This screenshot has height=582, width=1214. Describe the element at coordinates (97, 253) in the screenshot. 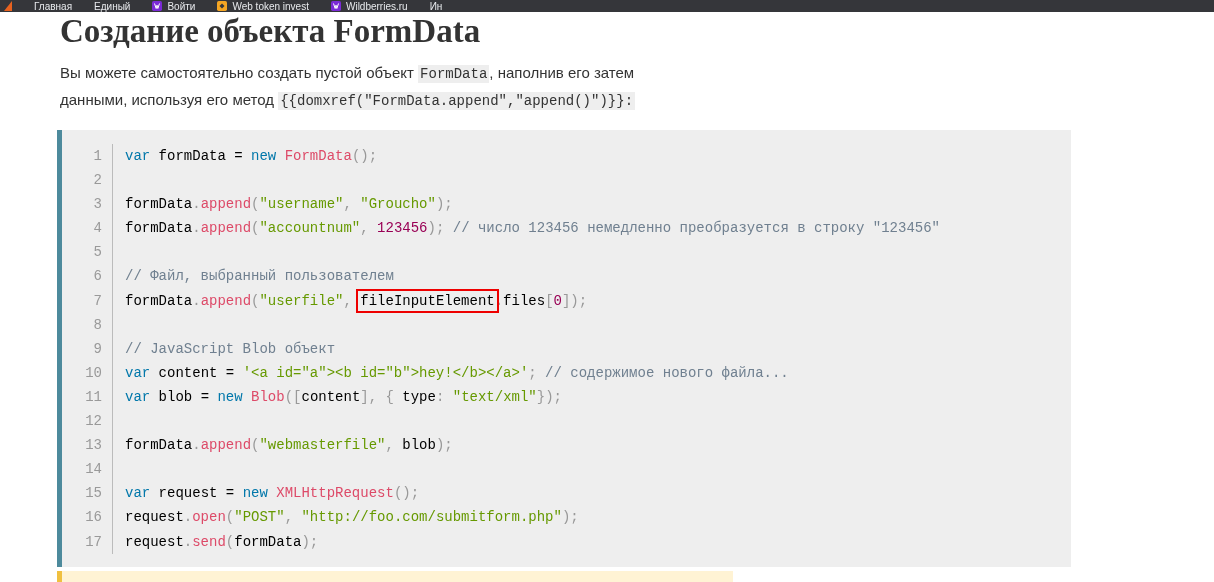

I see `line-number: 5` at that location.